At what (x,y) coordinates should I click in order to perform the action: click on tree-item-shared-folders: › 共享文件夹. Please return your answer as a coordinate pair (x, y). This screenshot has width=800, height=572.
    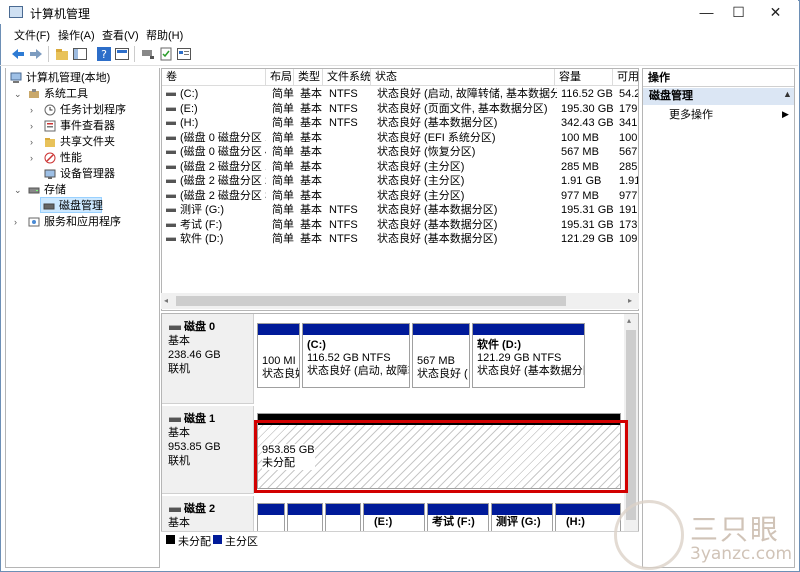
    Looking at the image, I should click on (83, 142).